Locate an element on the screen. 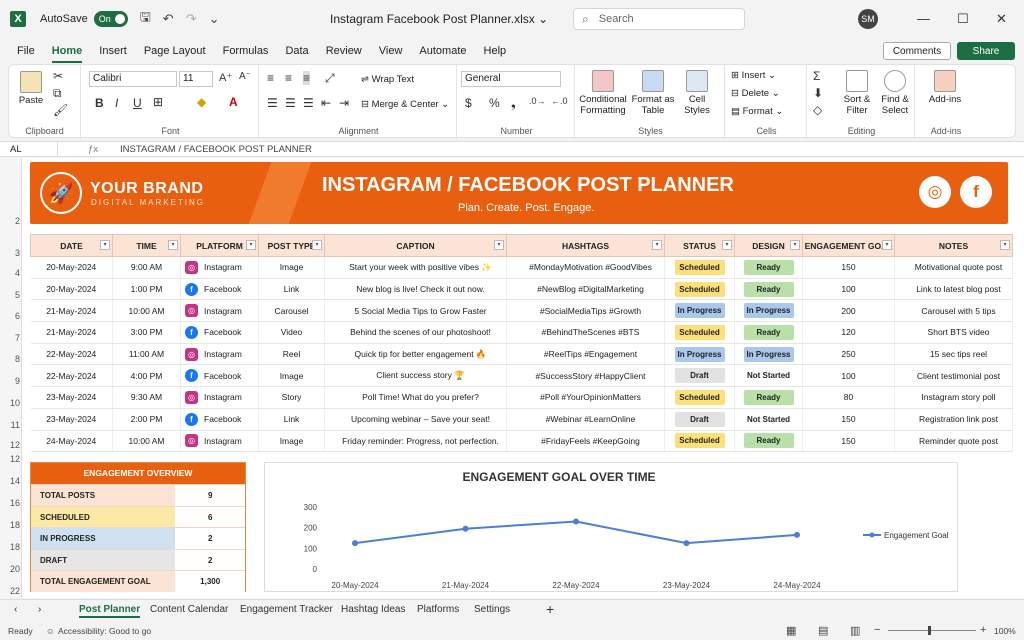 The width and height of the screenshot is (1024, 640). column-header-design: DESIGN ▾ is located at coordinates (768, 245).